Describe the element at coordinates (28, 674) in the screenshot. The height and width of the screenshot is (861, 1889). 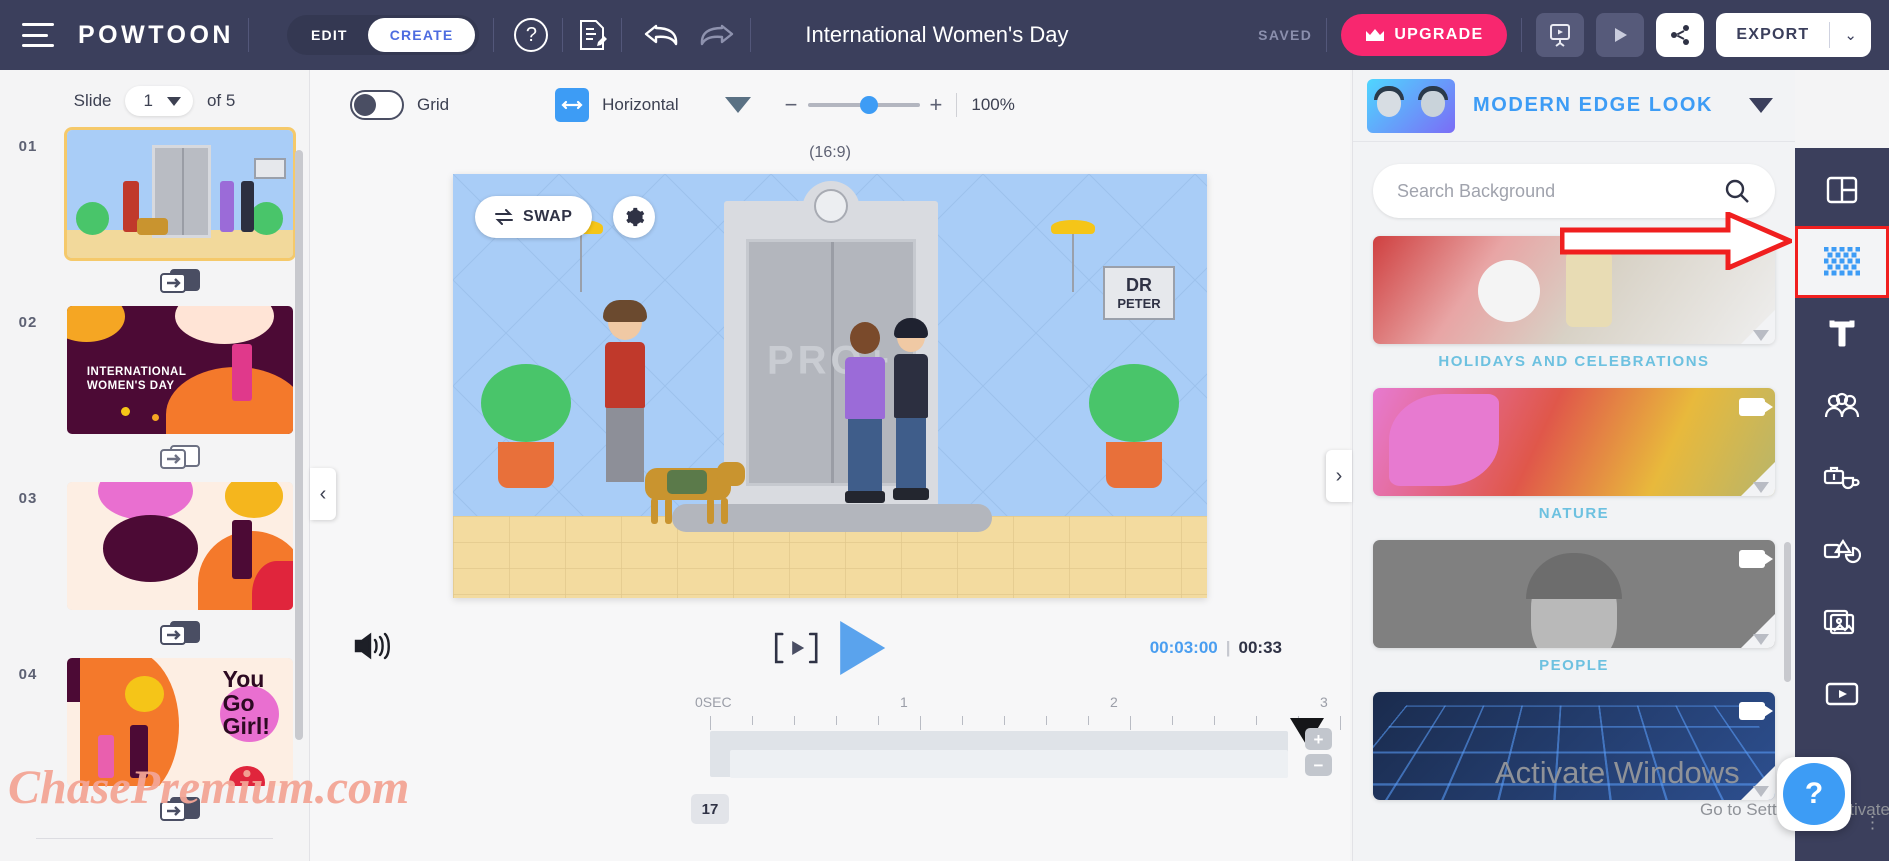
I see `slide-number: 04` at that location.